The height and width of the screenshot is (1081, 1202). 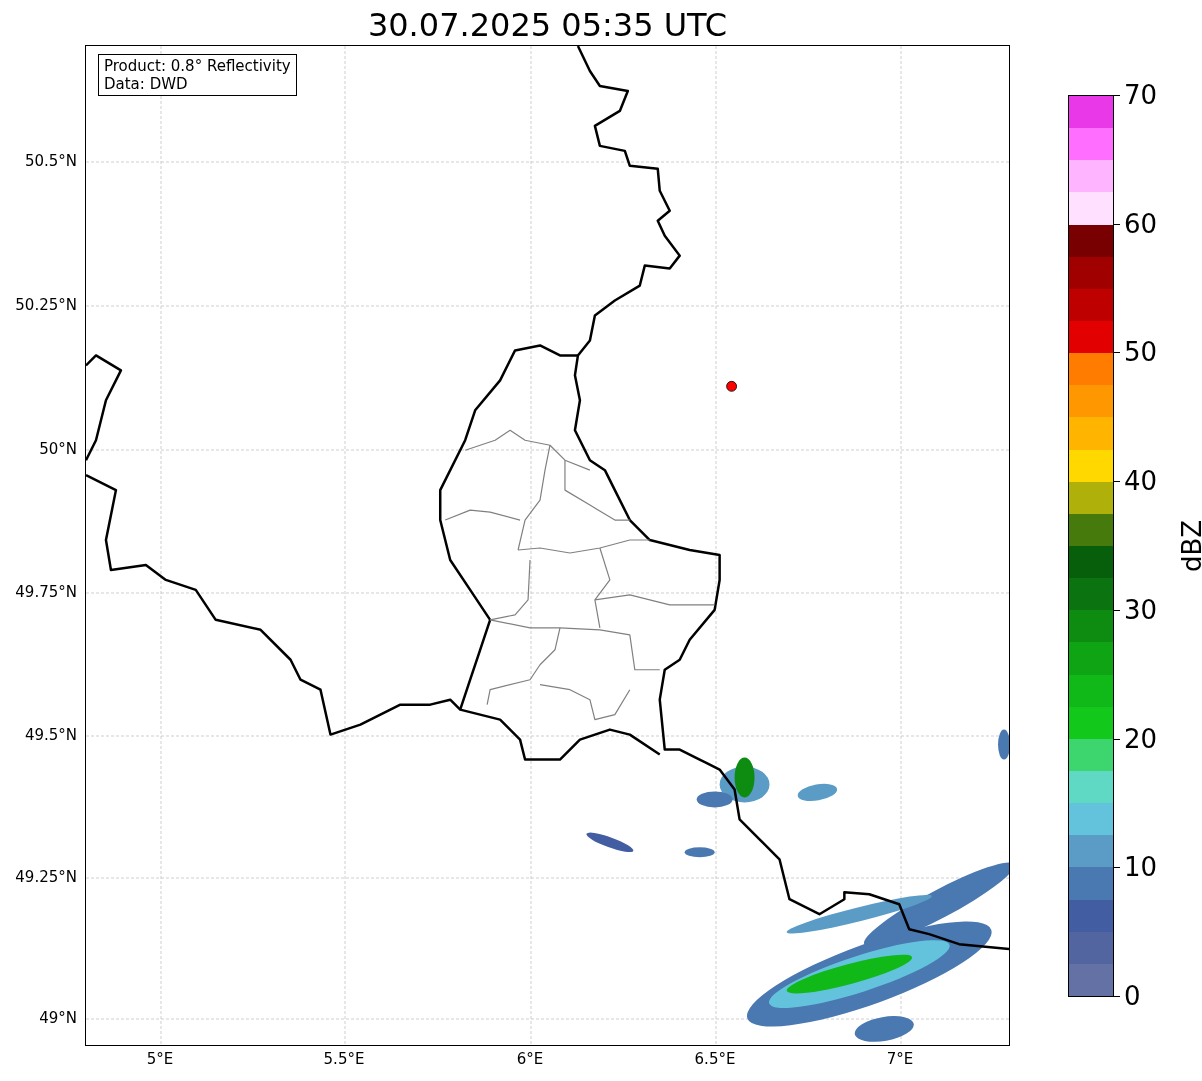 What do you see at coordinates (344, 1059) in the screenshot?
I see `x-tick-label: 5.5°E` at bounding box center [344, 1059].